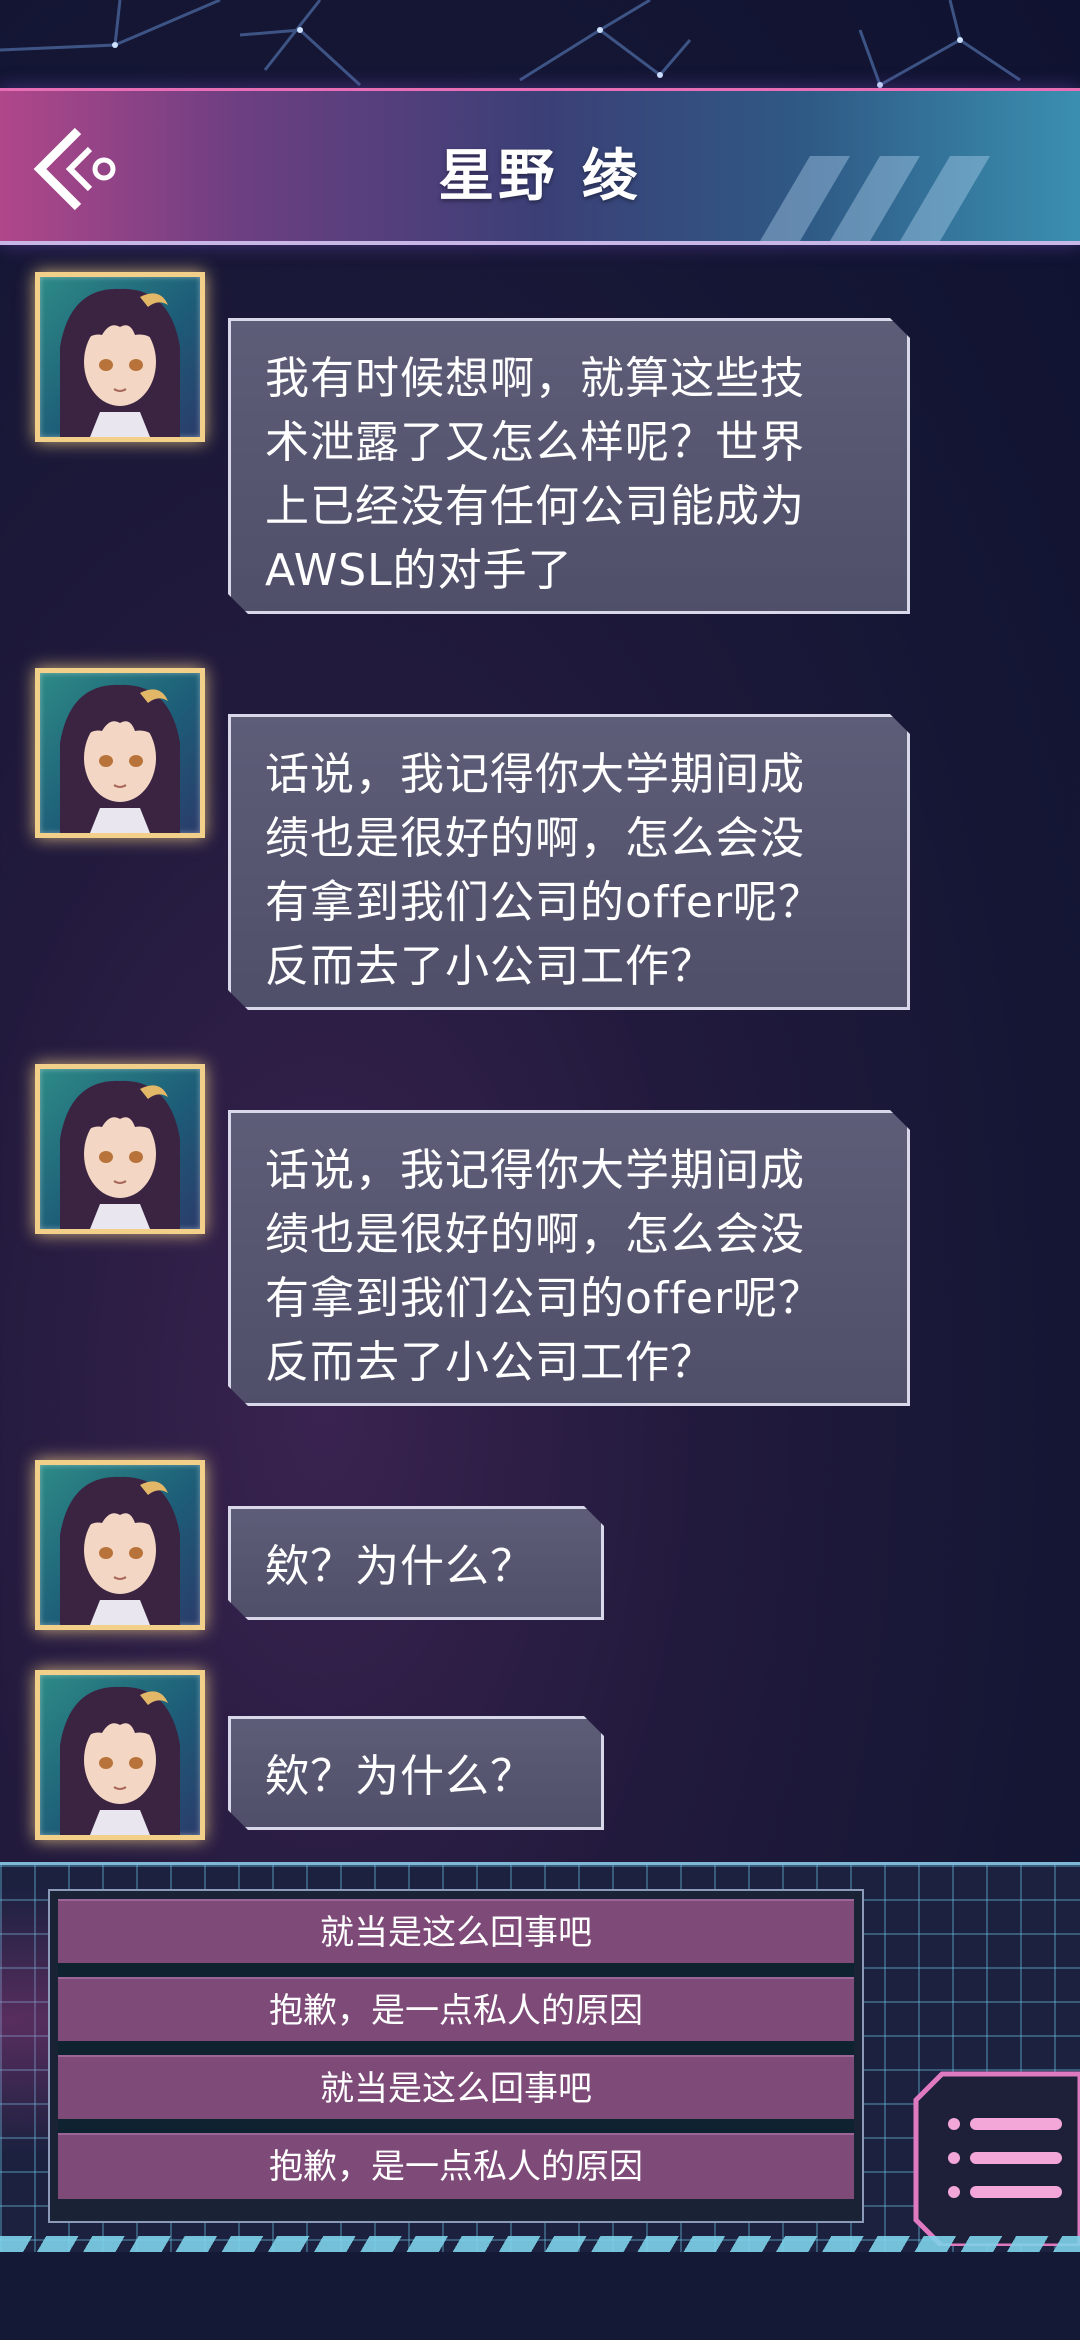 Image resolution: width=1080 pixels, height=2340 pixels. Describe the element at coordinates (540, 176) in the screenshot. I see `contact-name: 星野 绫` at that location.